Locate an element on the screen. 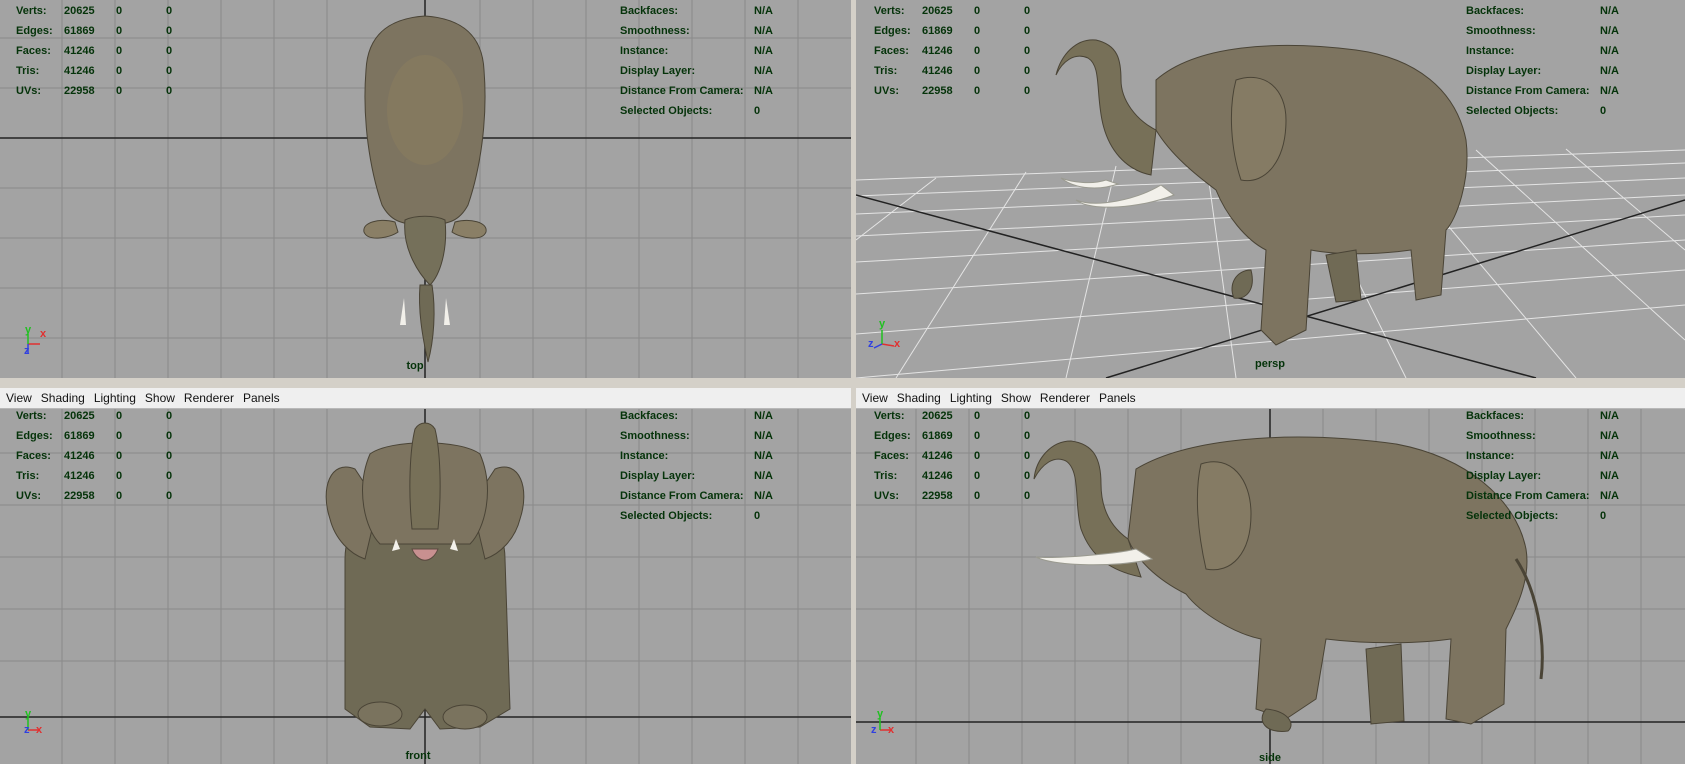 Image resolution: width=1685 pixels, height=764 pixels. axis-indicator-front: X Y Z is located at coordinates (40, 731).